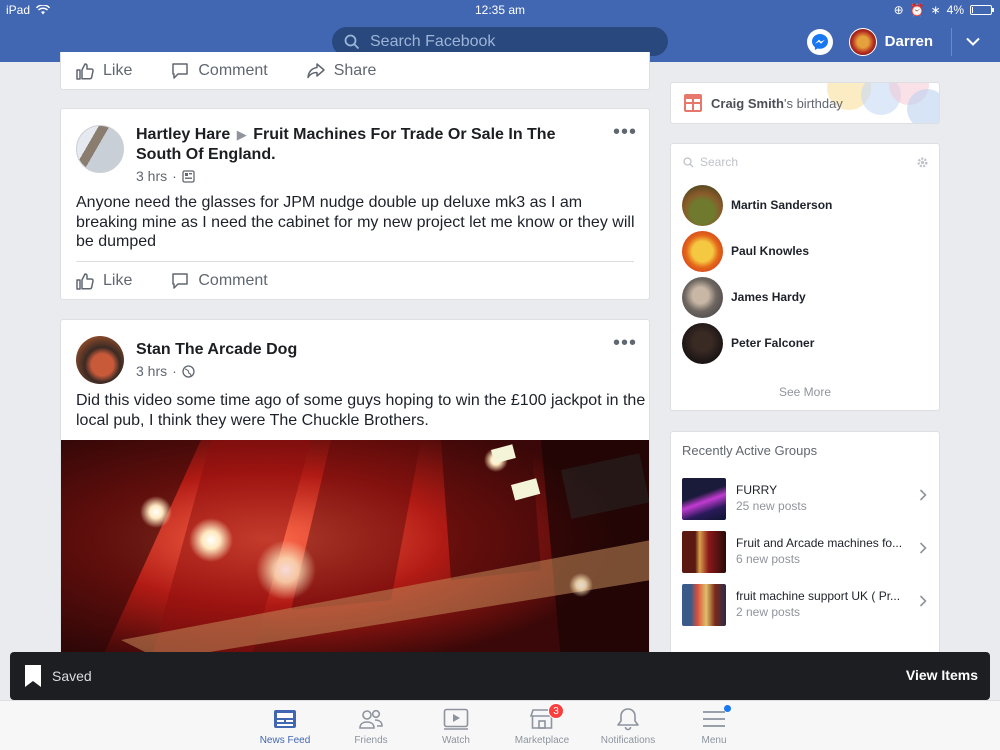 The width and height of the screenshot is (1000, 750). Describe the element at coordinates (714, 719) in the screenshot. I see `menu-icon` at that location.